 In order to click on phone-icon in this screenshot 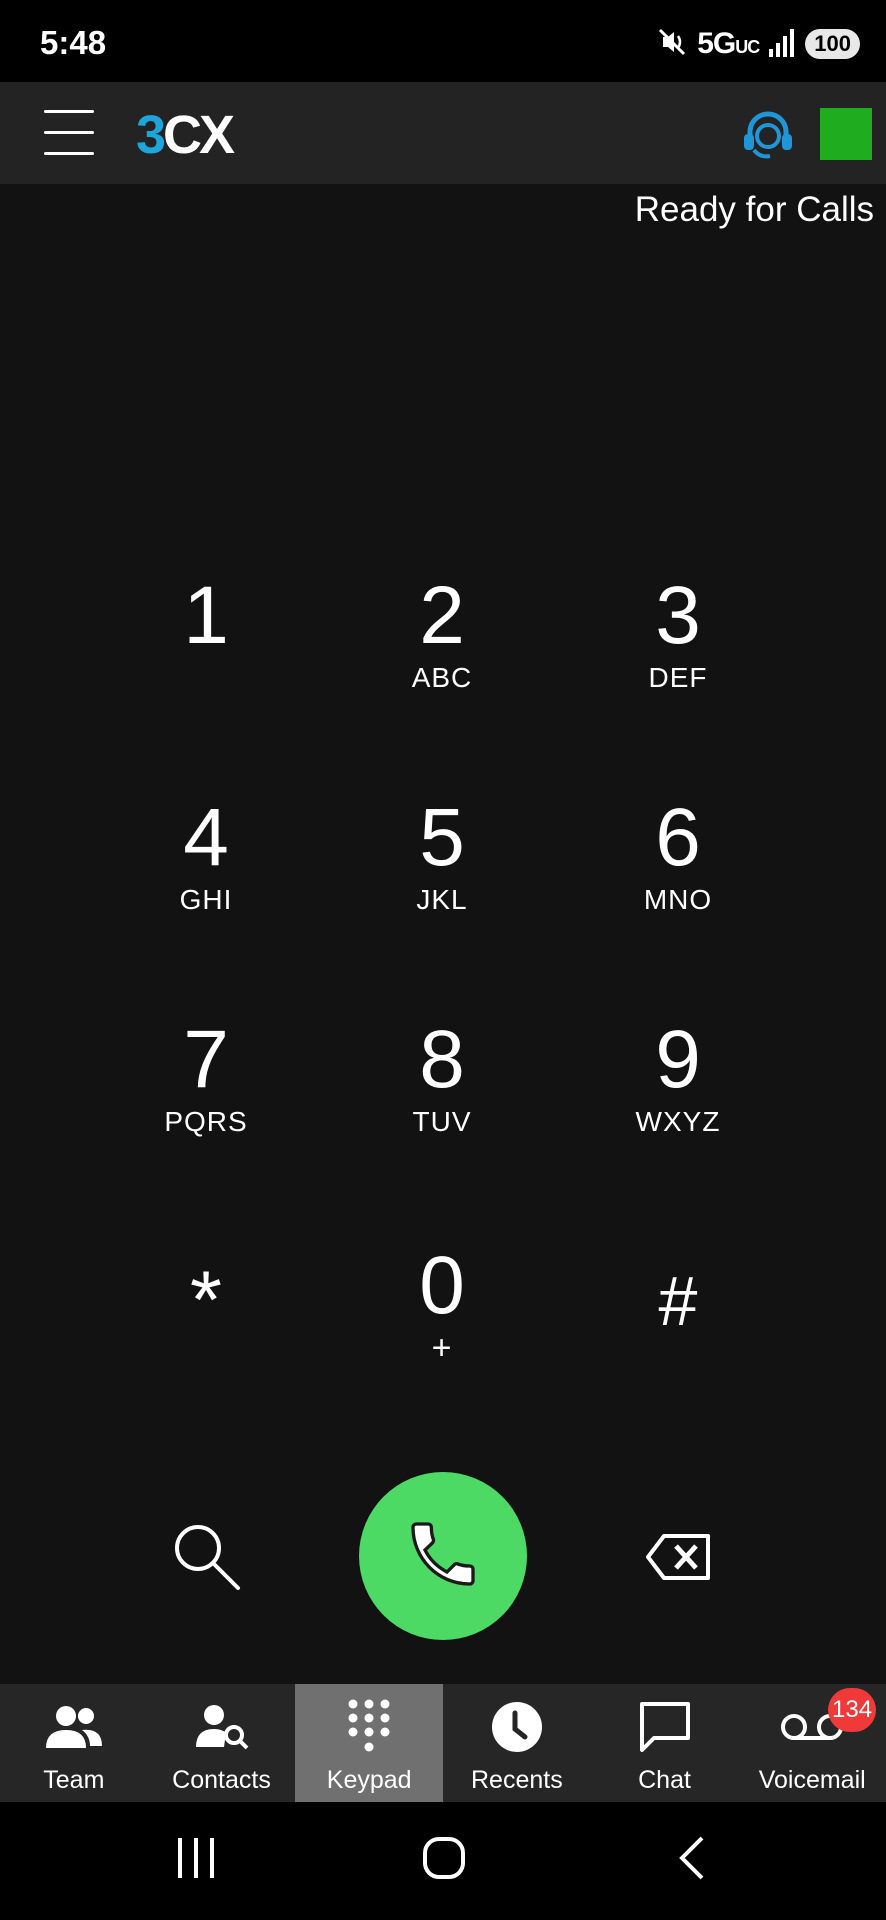, I will do `click(443, 1556)`.